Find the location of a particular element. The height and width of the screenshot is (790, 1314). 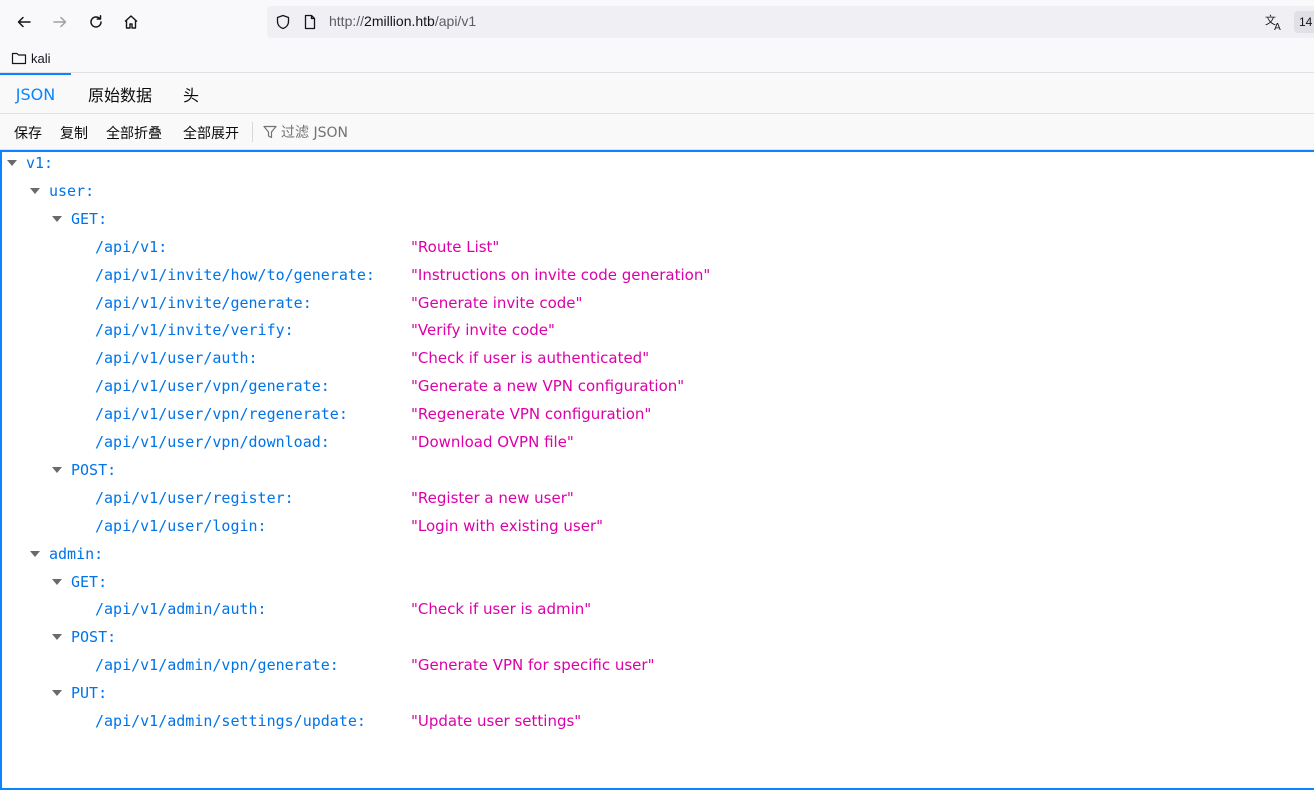

json-string-value: "Regenerate VPN configuration" is located at coordinates (531, 414).